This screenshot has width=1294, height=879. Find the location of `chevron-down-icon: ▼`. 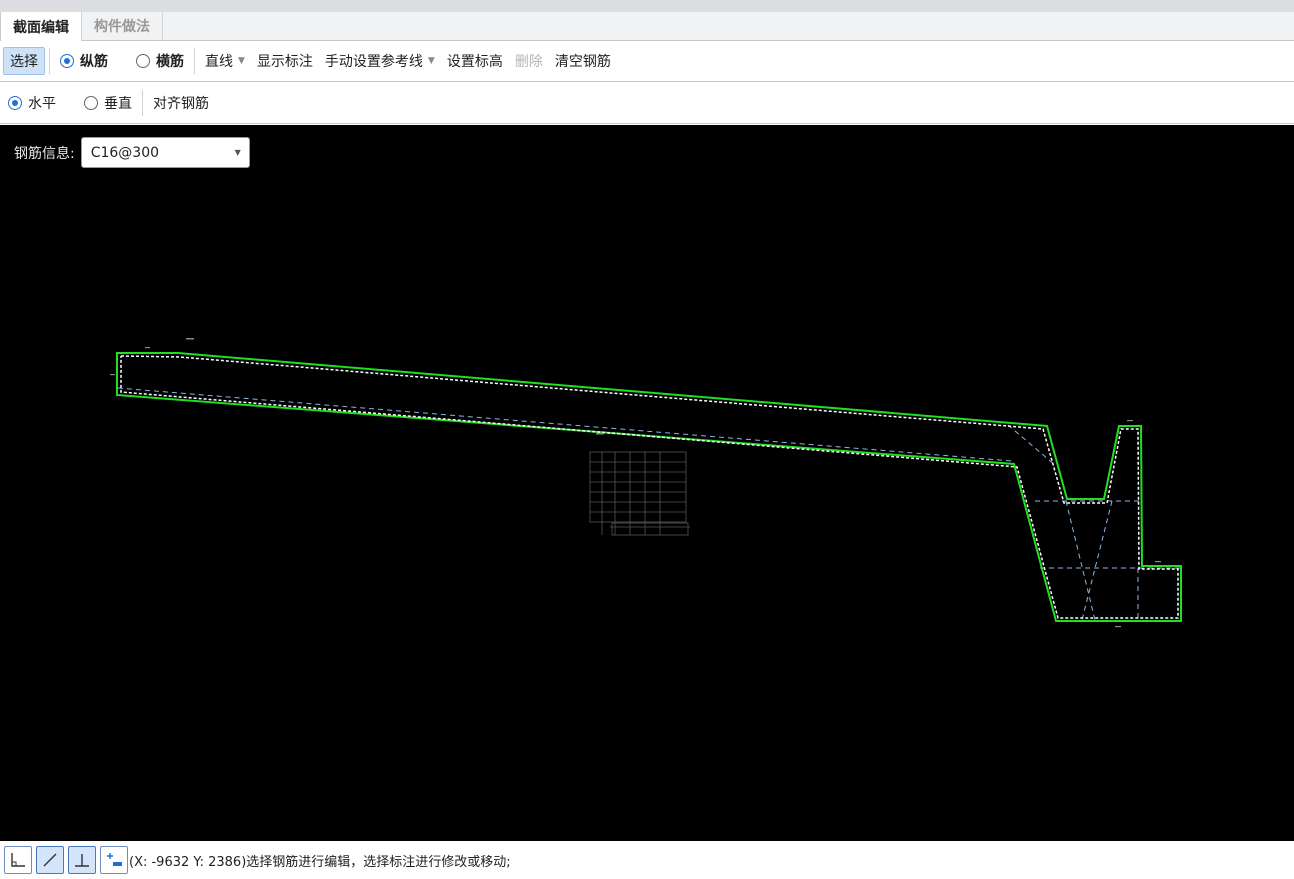

chevron-down-icon: ▼ is located at coordinates (237, 152).